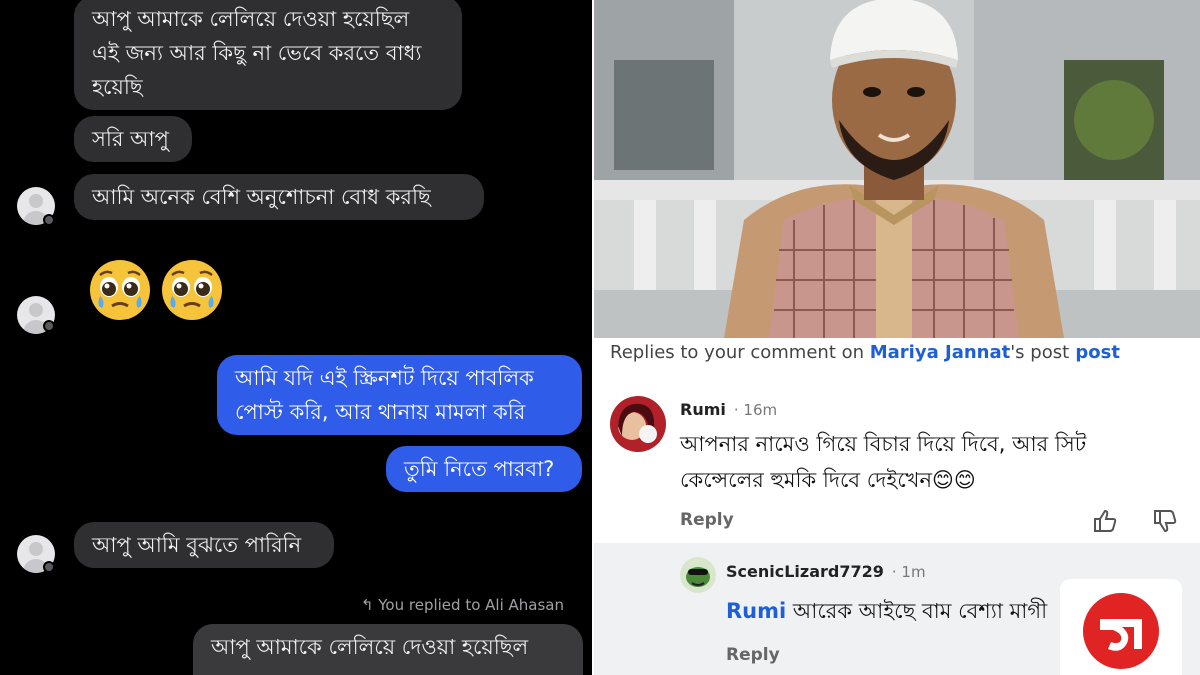 This screenshot has height=675, width=1200. I want to click on comment-author: Rumi · 16m, so click(728, 409).